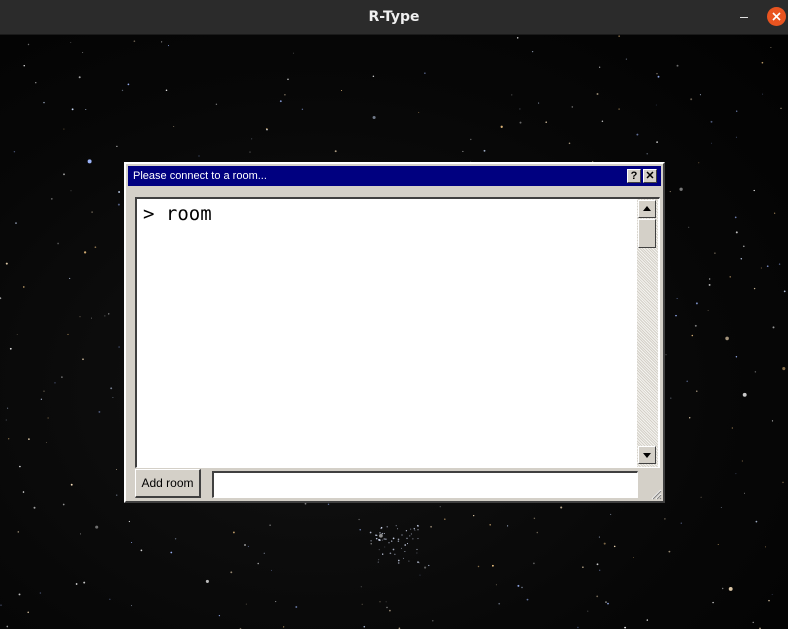  Describe the element at coordinates (776, 16) in the screenshot. I see `close-icon` at that location.